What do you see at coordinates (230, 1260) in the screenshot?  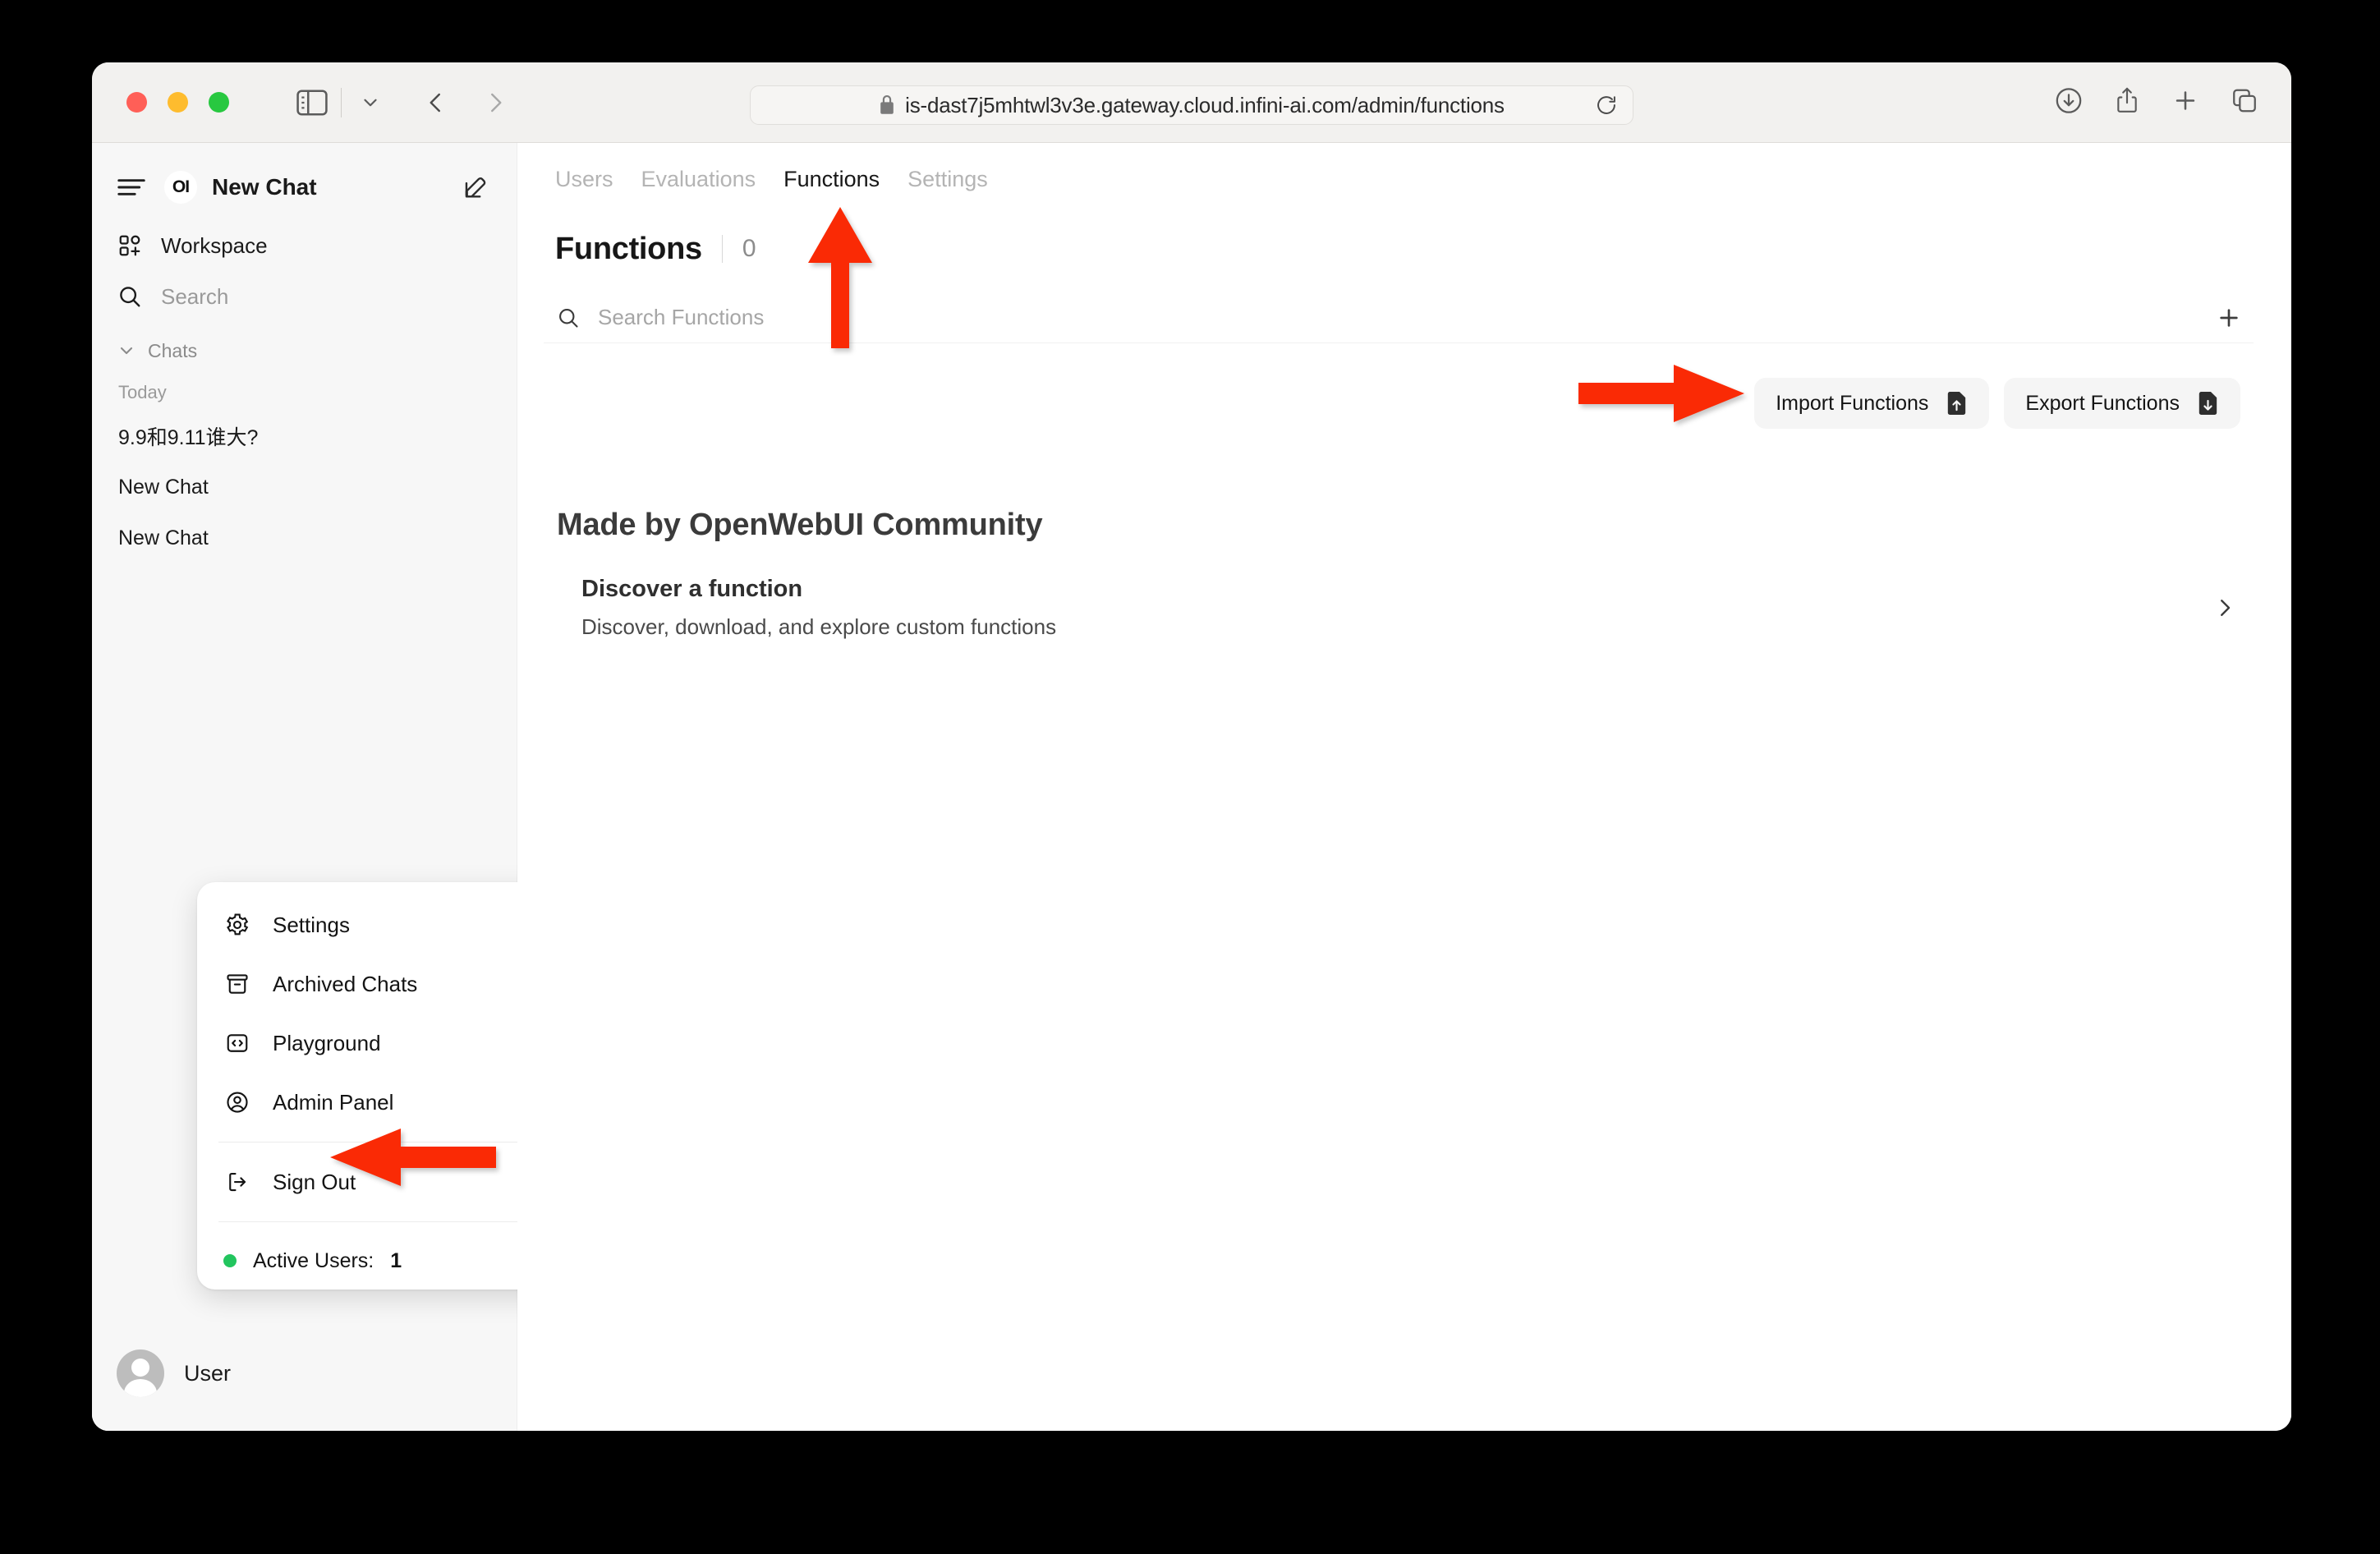 I see `status-dot-icon` at bounding box center [230, 1260].